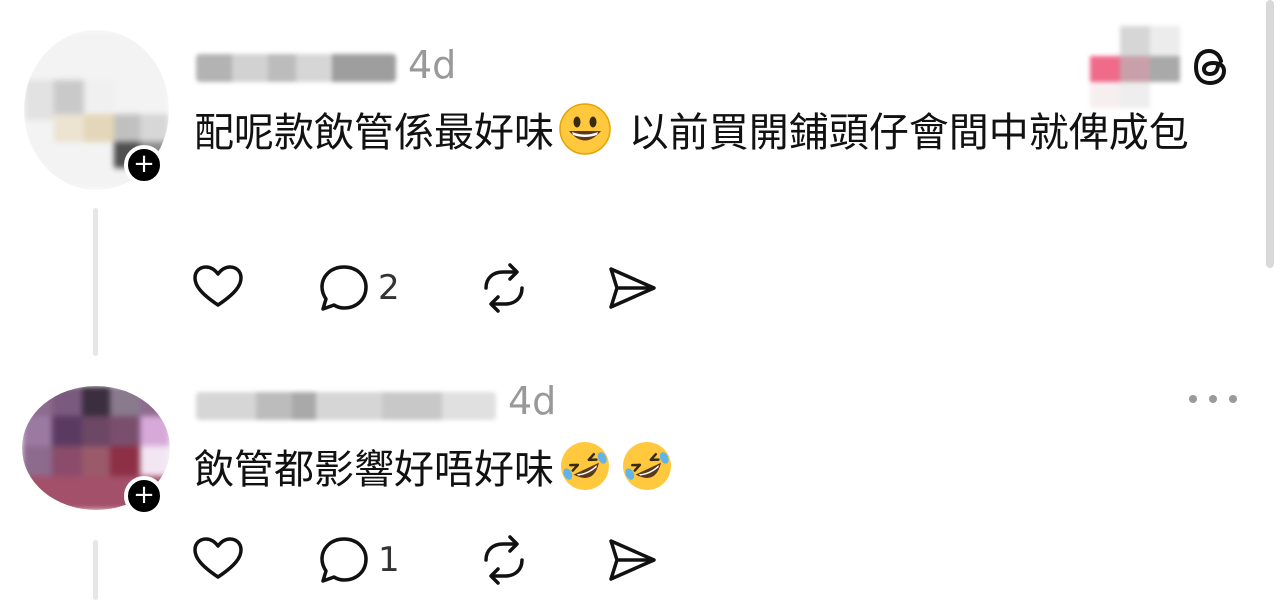 This screenshot has height=600, width=1284. Describe the element at coordinates (1138, 67) in the screenshot. I see `blurred-corner-image` at that location.